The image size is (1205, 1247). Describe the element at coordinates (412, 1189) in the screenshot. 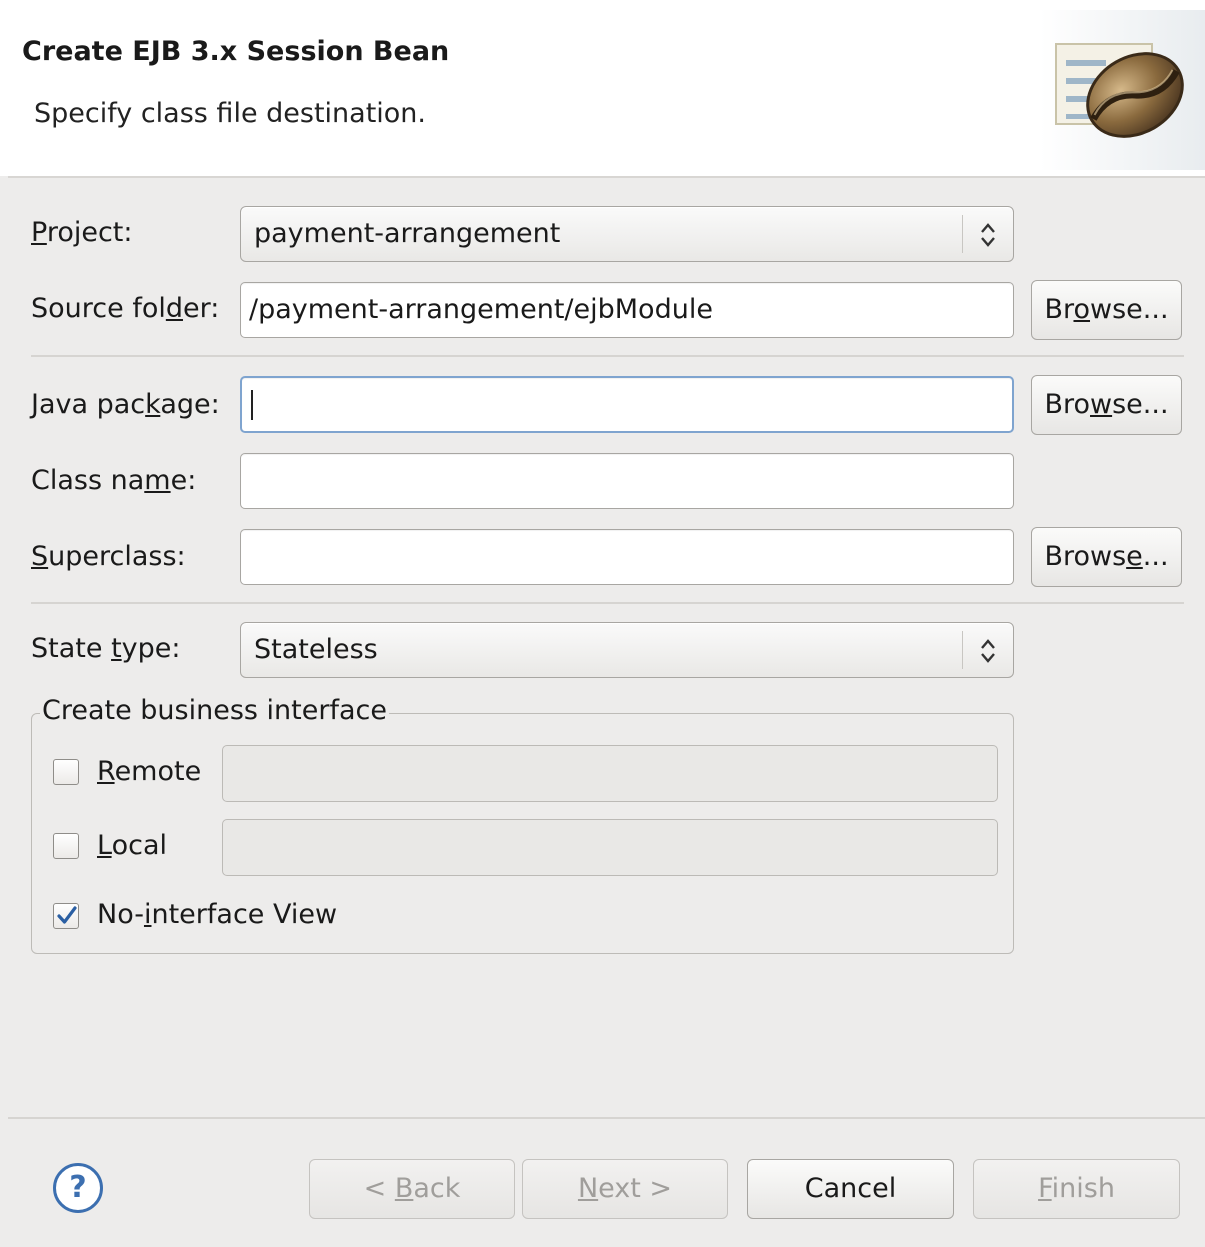

I see `back-button: < Back` at that location.